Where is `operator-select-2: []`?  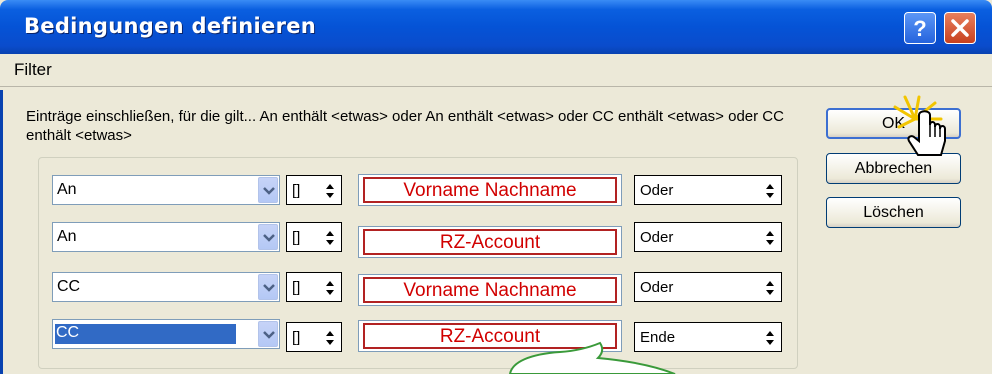
operator-select-2: [] is located at coordinates (314, 237).